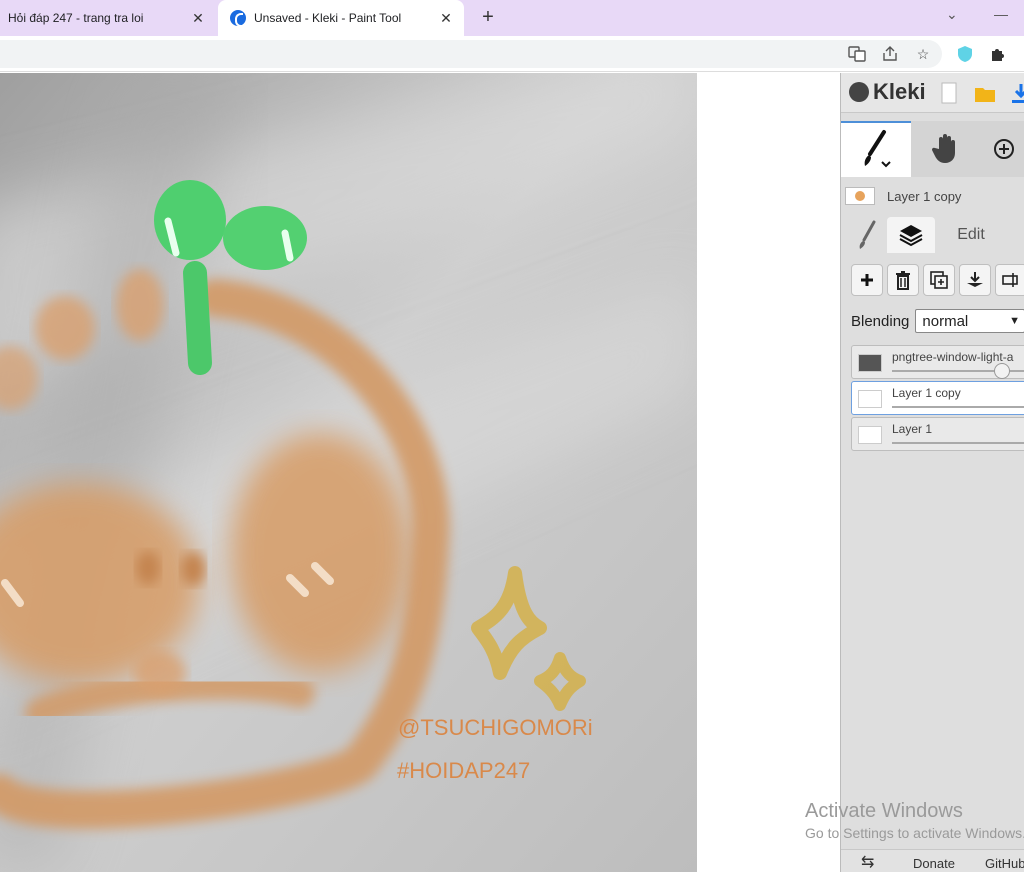  I want to click on kleki-logo-icon, so click(859, 92).